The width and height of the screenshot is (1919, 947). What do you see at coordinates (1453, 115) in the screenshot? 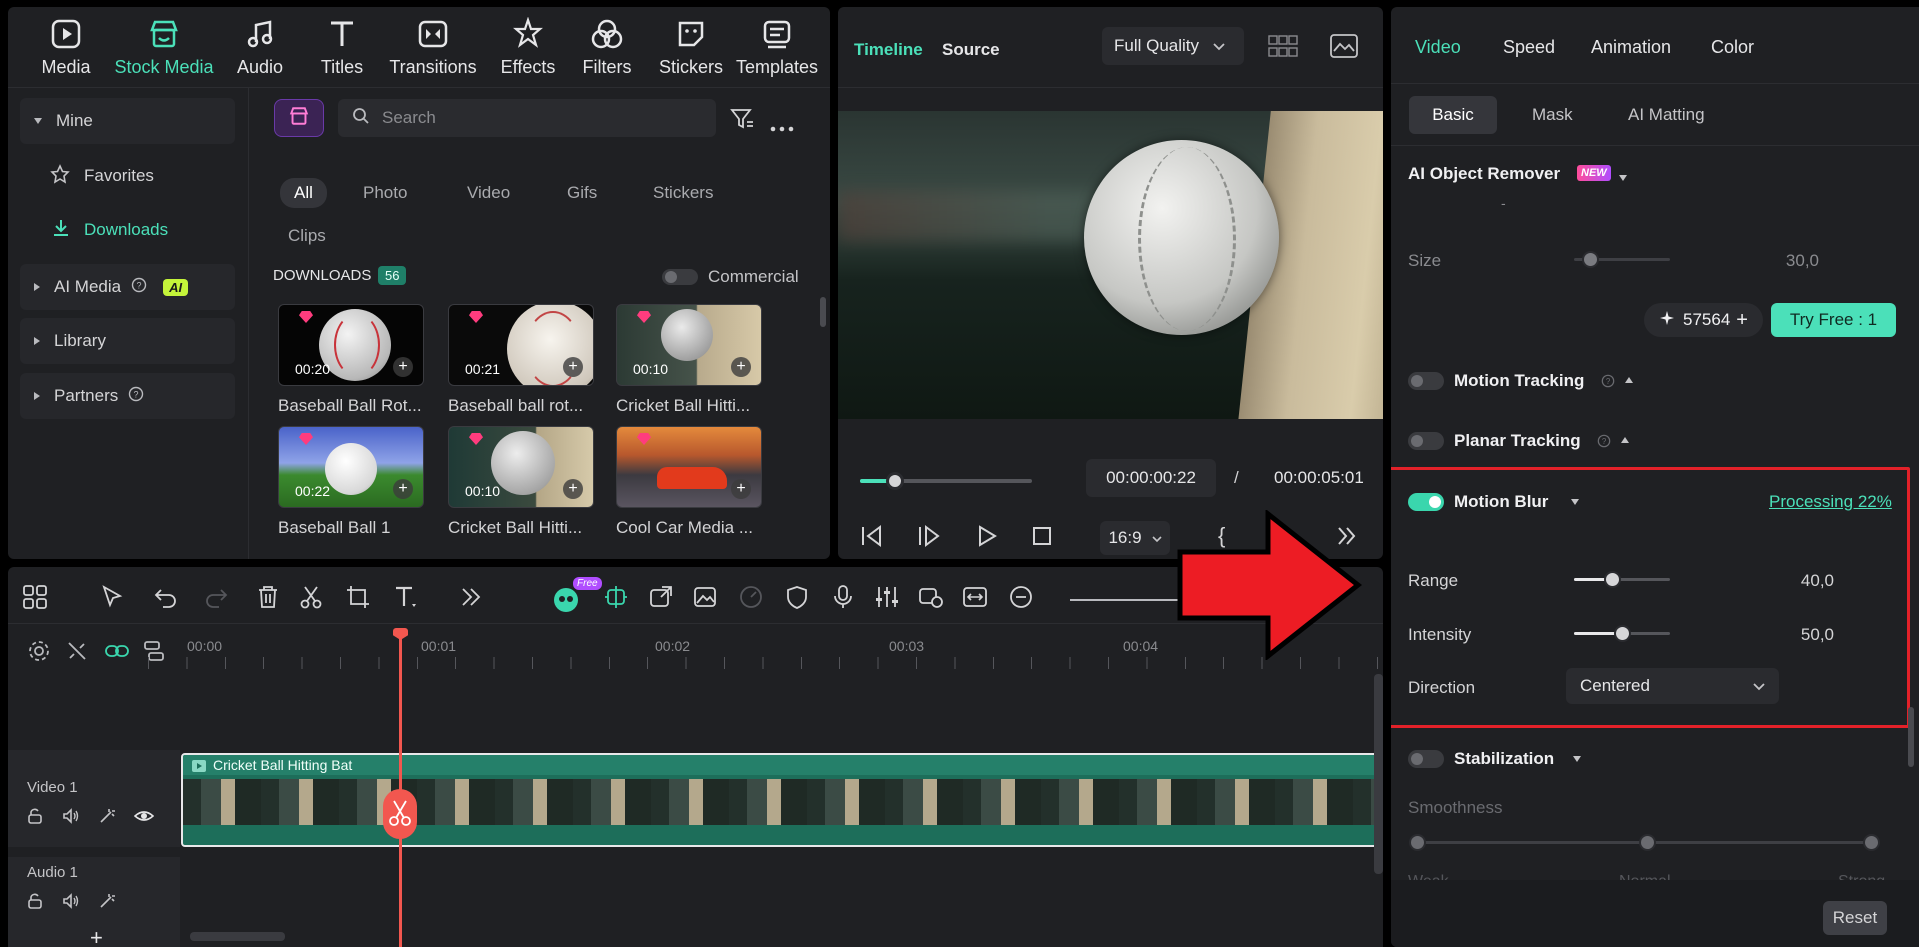
I see `subtab-basic: Basic` at bounding box center [1453, 115].